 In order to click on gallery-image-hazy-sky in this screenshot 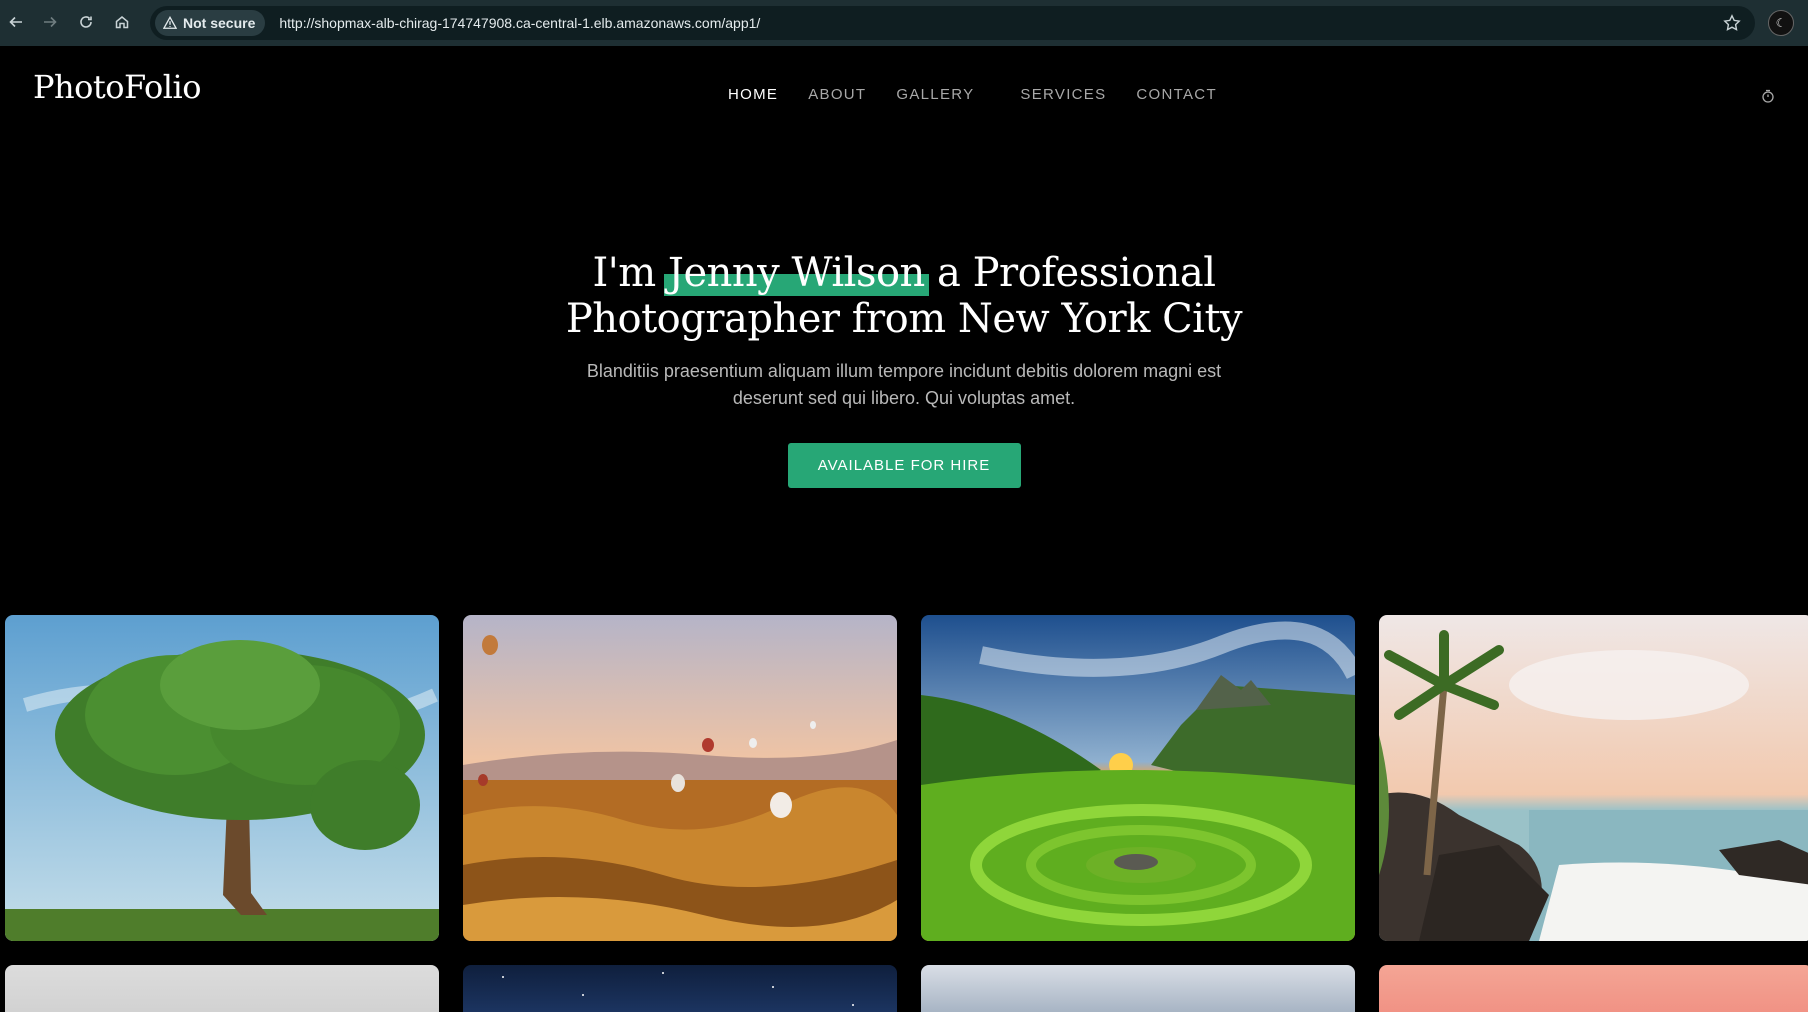, I will do `click(222, 988)`.